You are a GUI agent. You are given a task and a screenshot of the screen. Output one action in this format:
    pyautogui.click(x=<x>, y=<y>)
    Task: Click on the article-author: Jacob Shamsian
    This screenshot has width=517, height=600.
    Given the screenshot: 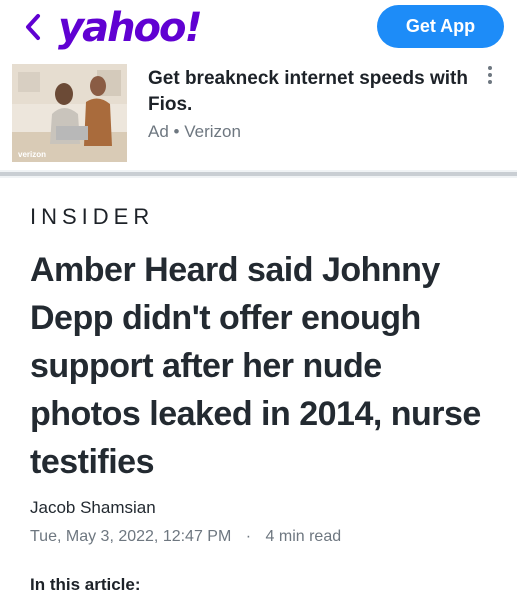 What is the action you would take?
    pyautogui.click(x=93, y=507)
    